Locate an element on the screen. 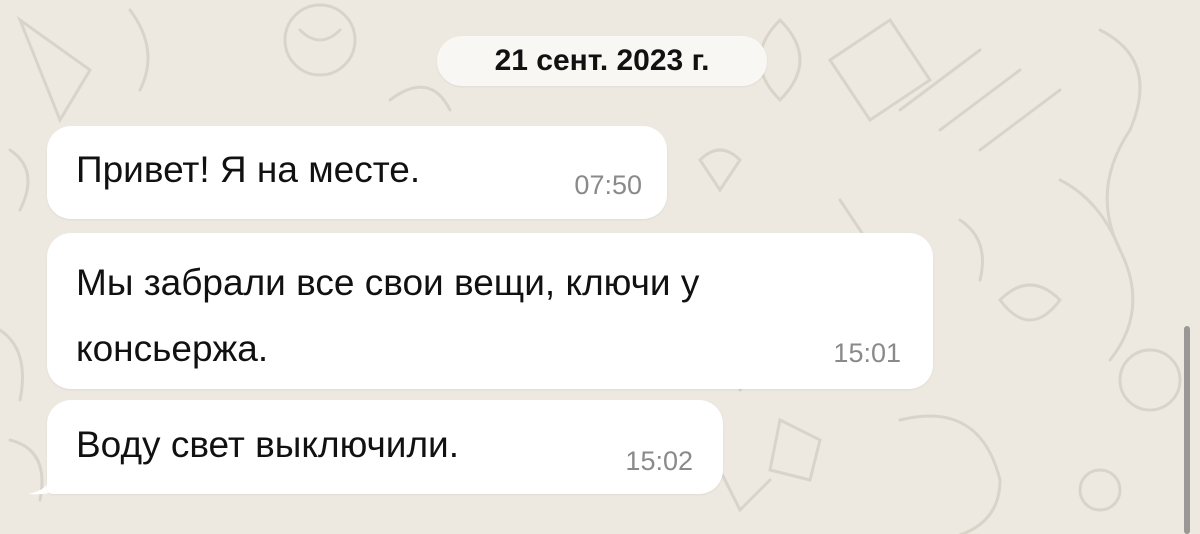 This screenshot has width=1200, height=534. message-text: Воду свет выключили. is located at coordinates (267, 444).